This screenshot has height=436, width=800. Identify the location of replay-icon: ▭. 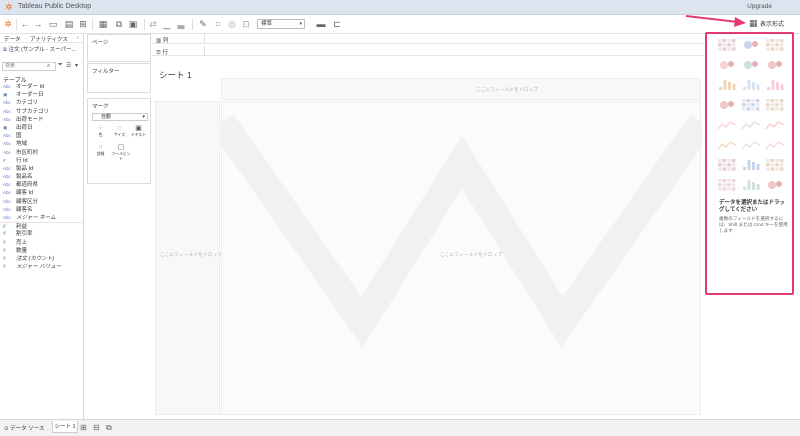
(53, 24).